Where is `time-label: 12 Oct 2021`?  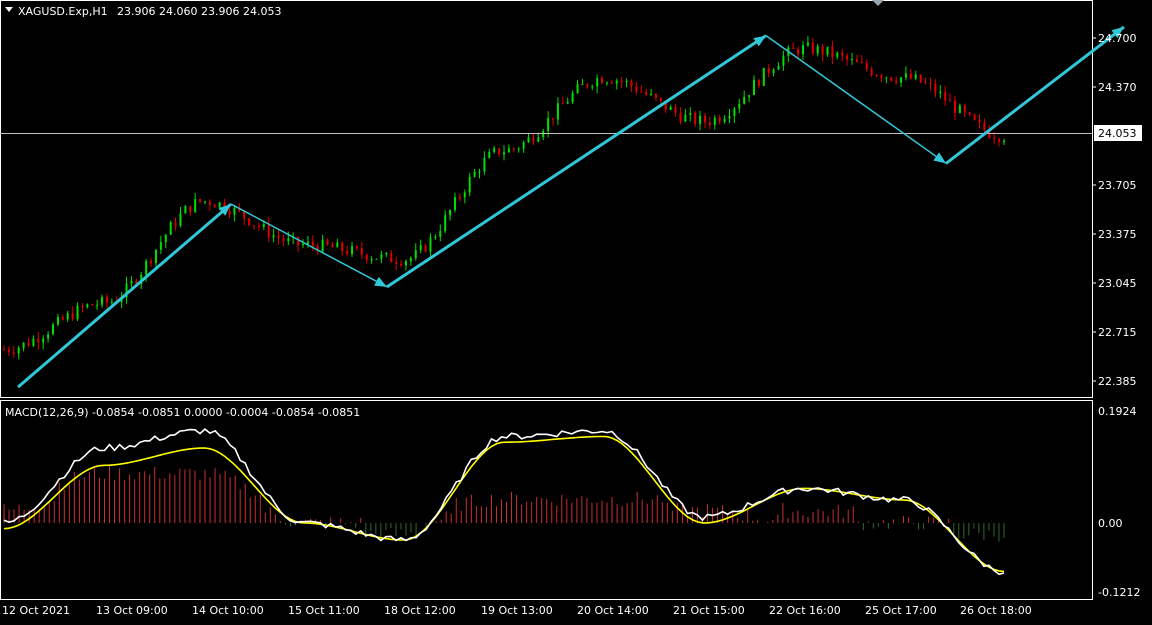
time-label: 12 Oct 2021 is located at coordinates (36, 610).